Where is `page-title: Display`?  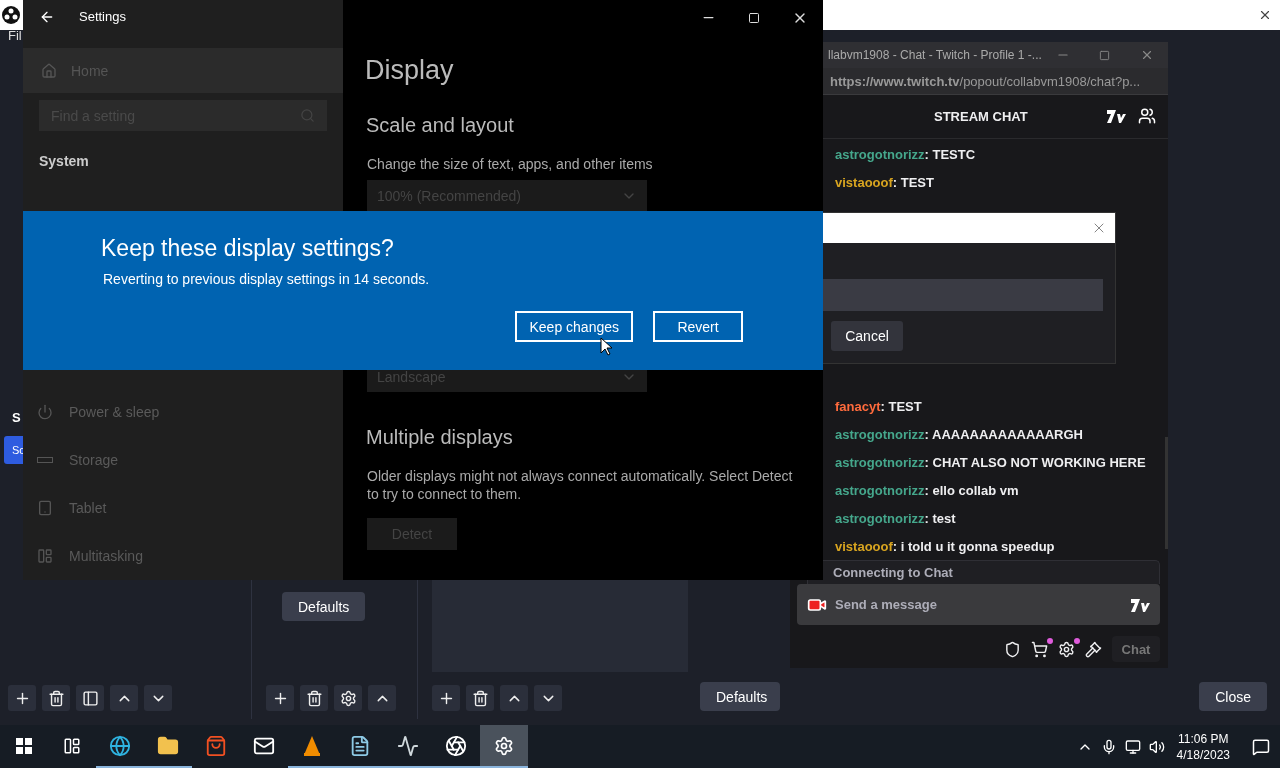 page-title: Display is located at coordinates (410, 71).